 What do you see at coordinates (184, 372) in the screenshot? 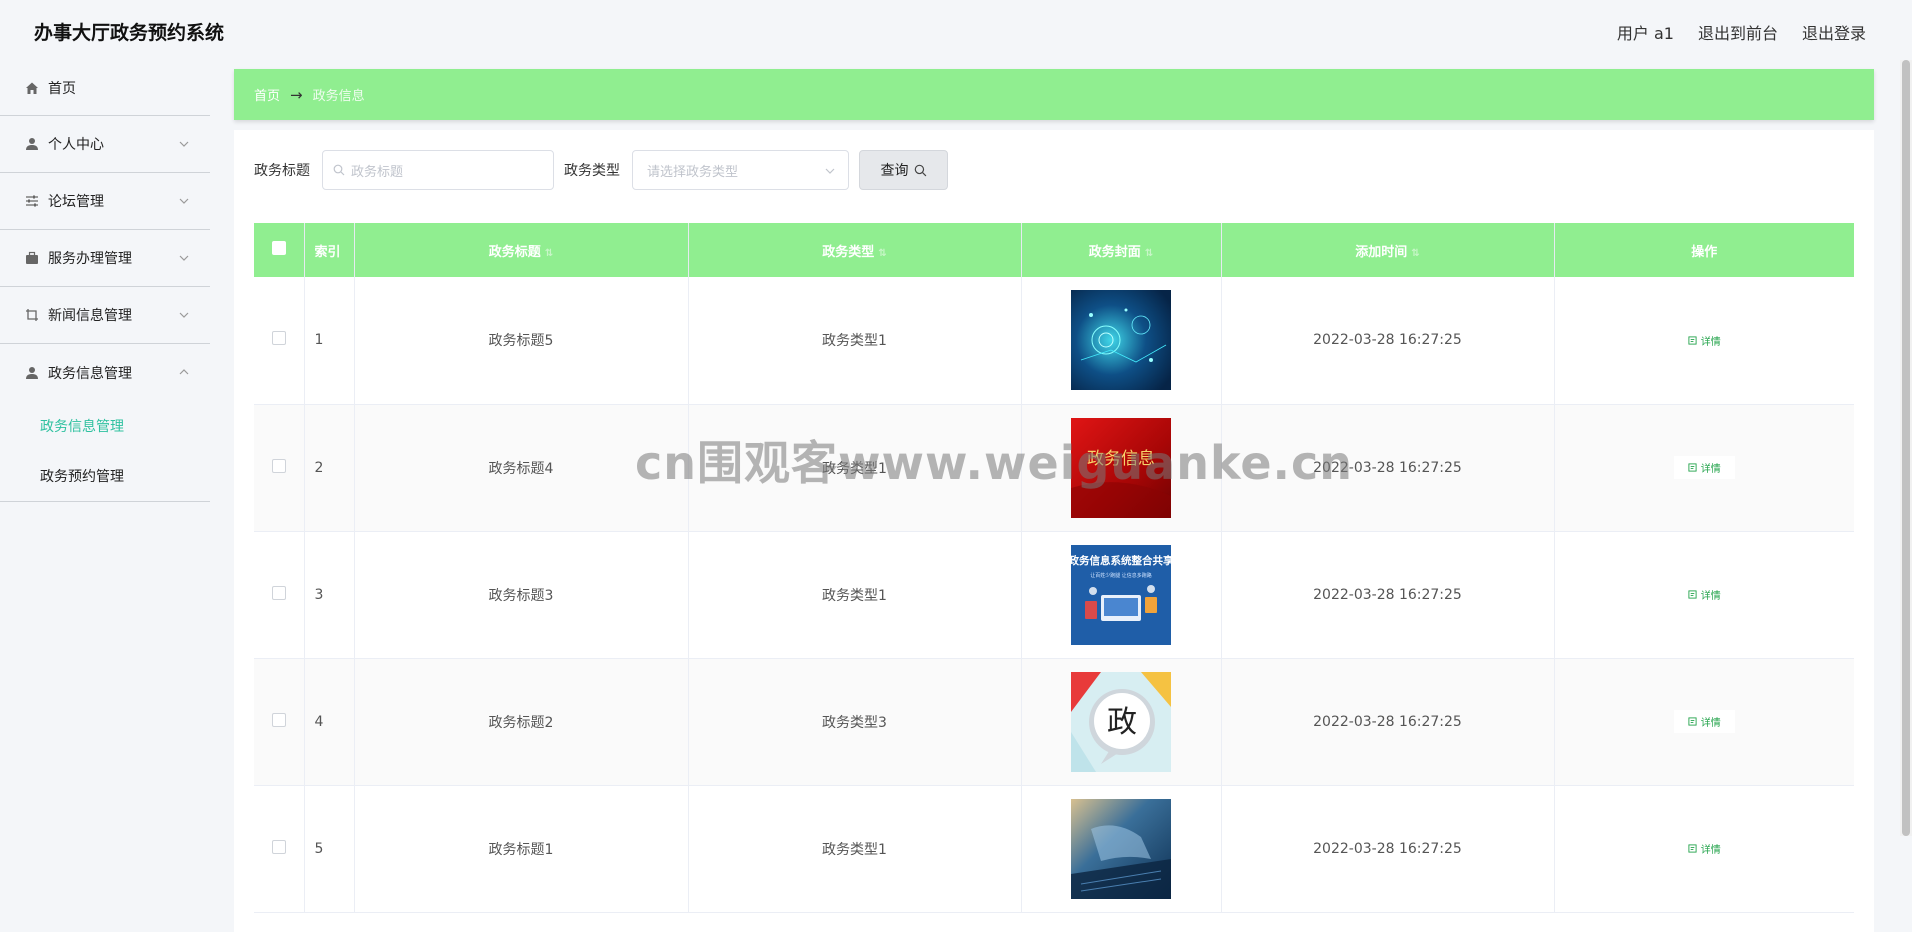
I see `chevron-up-icon` at bounding box center [184, 372].